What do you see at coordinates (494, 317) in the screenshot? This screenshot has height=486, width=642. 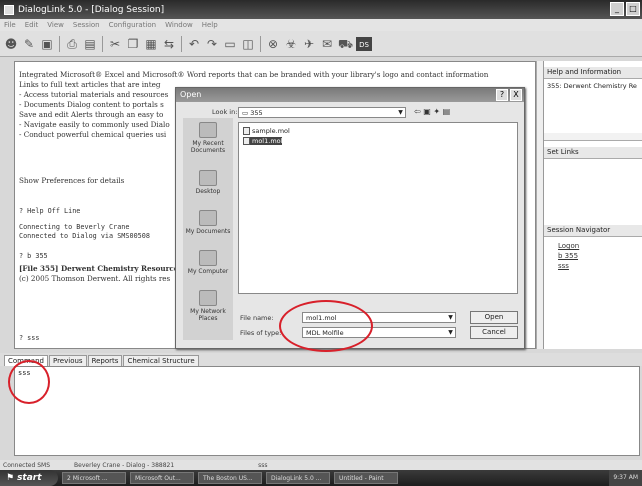 I see `open-button: Open` at bounding box center [494, 317].